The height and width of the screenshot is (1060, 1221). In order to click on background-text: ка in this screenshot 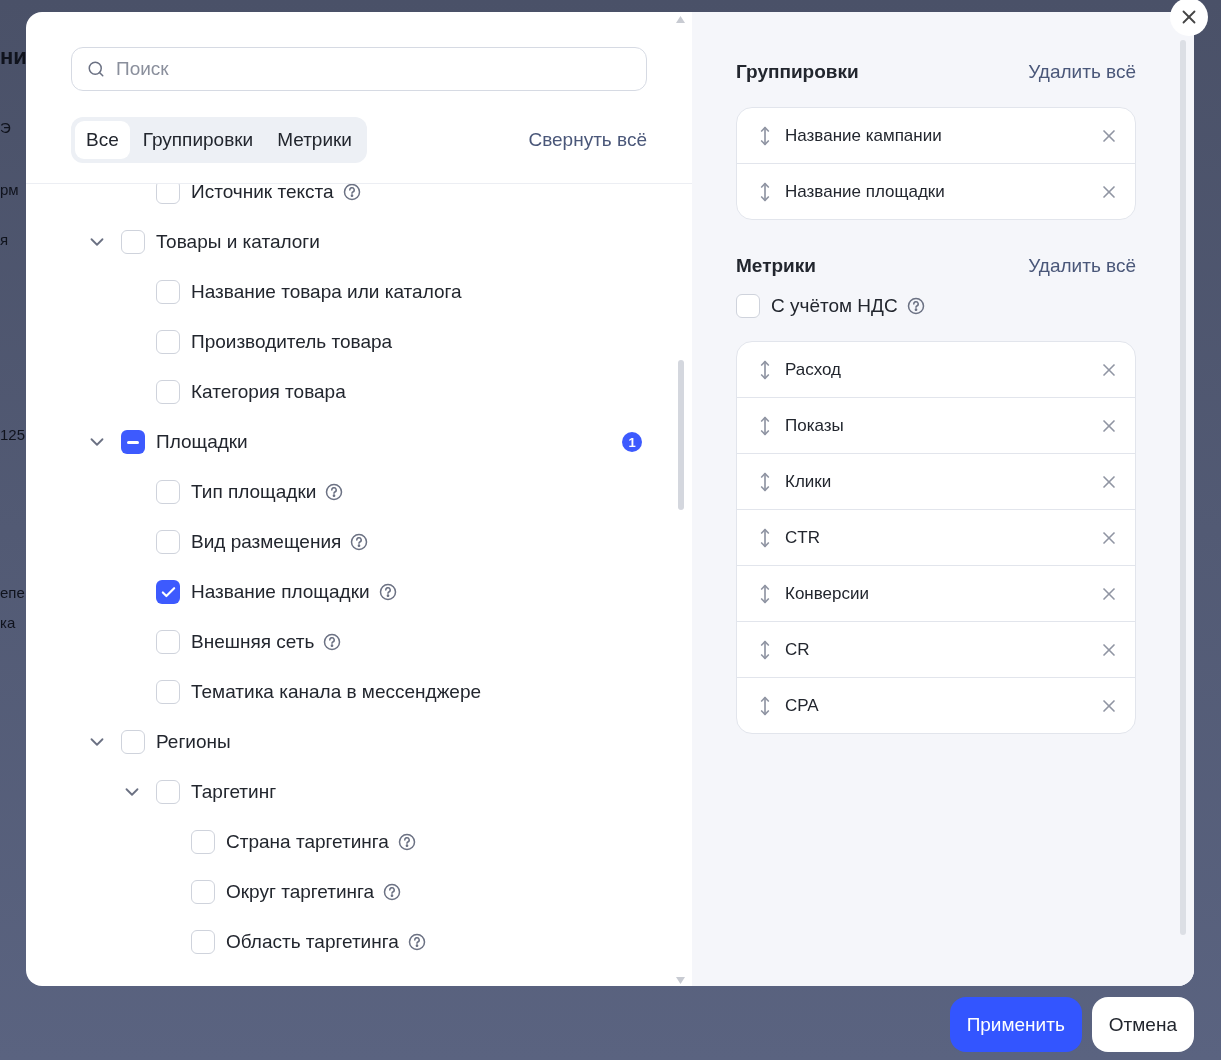, I will do `click(8, 623)`.